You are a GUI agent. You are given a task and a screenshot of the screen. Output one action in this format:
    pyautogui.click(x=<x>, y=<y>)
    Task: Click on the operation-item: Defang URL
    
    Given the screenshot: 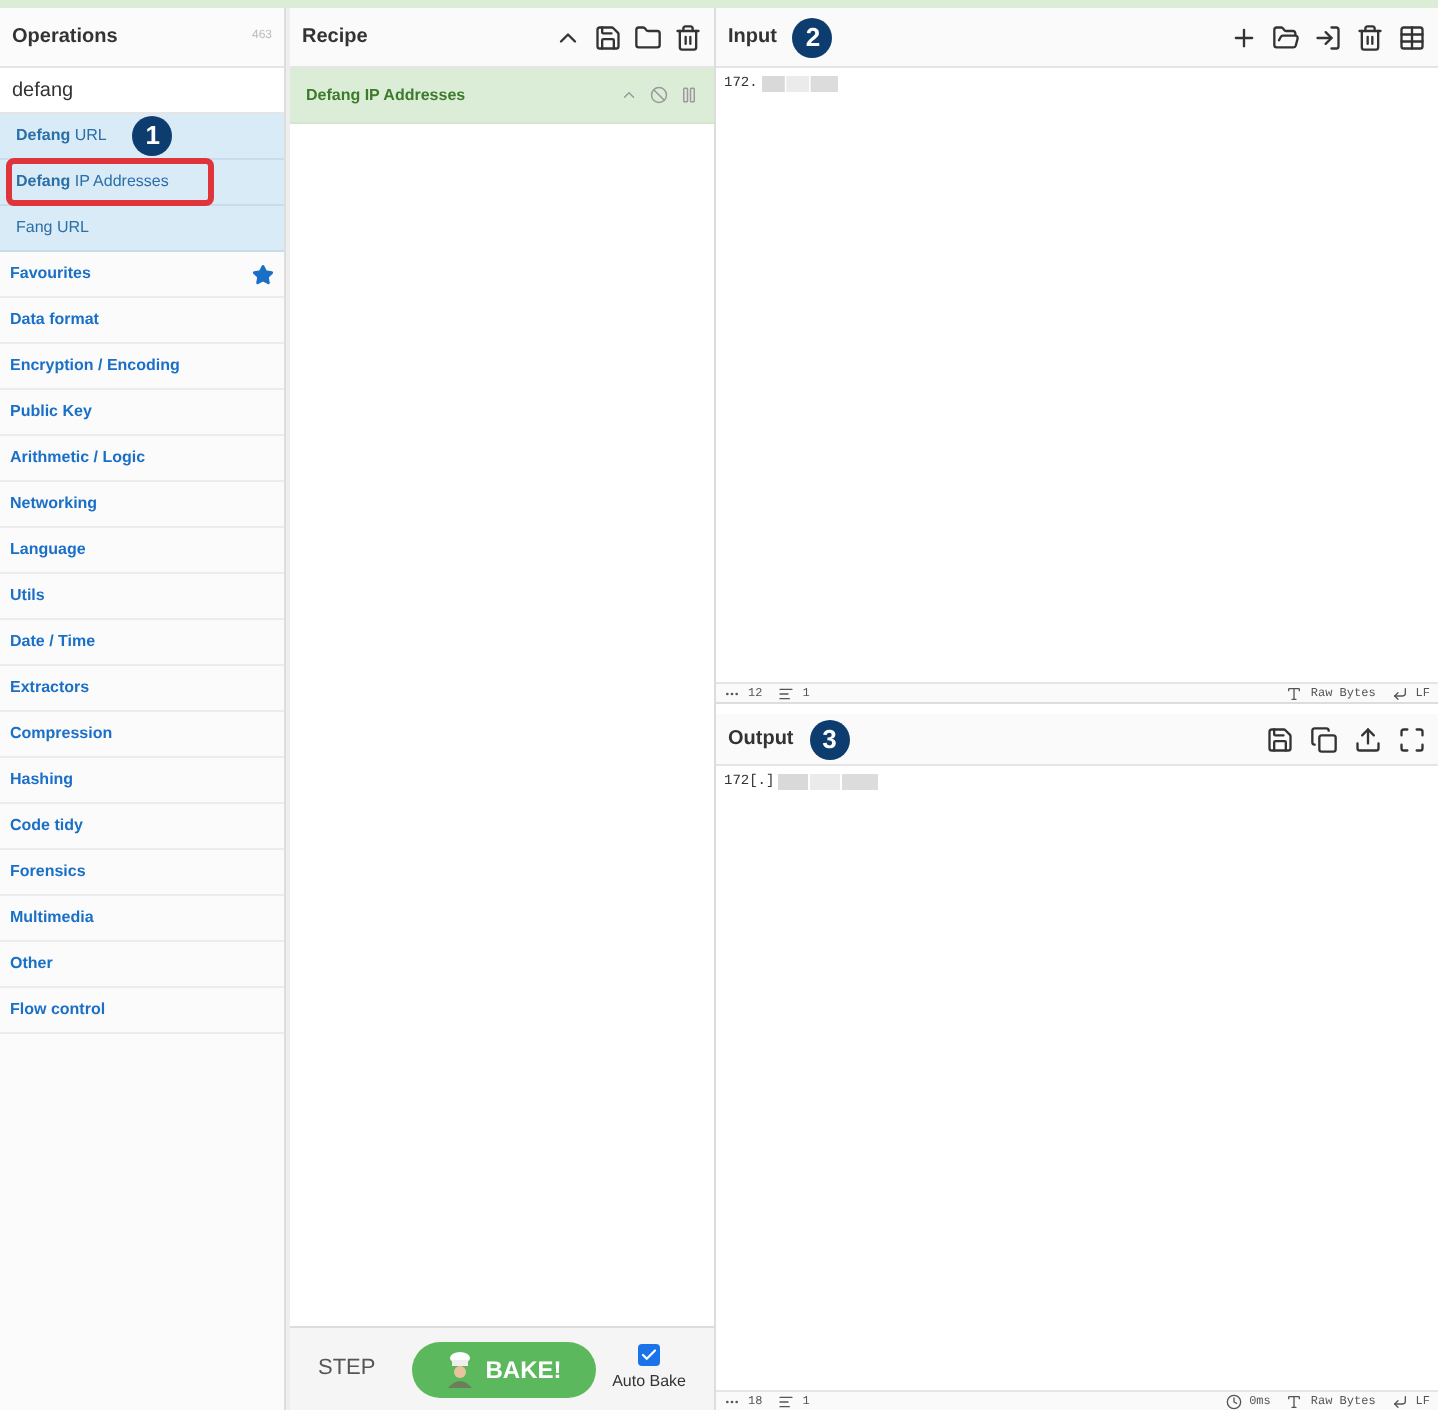 What is the action you would take?
    pyautogui.click(x=61, y=136)
    